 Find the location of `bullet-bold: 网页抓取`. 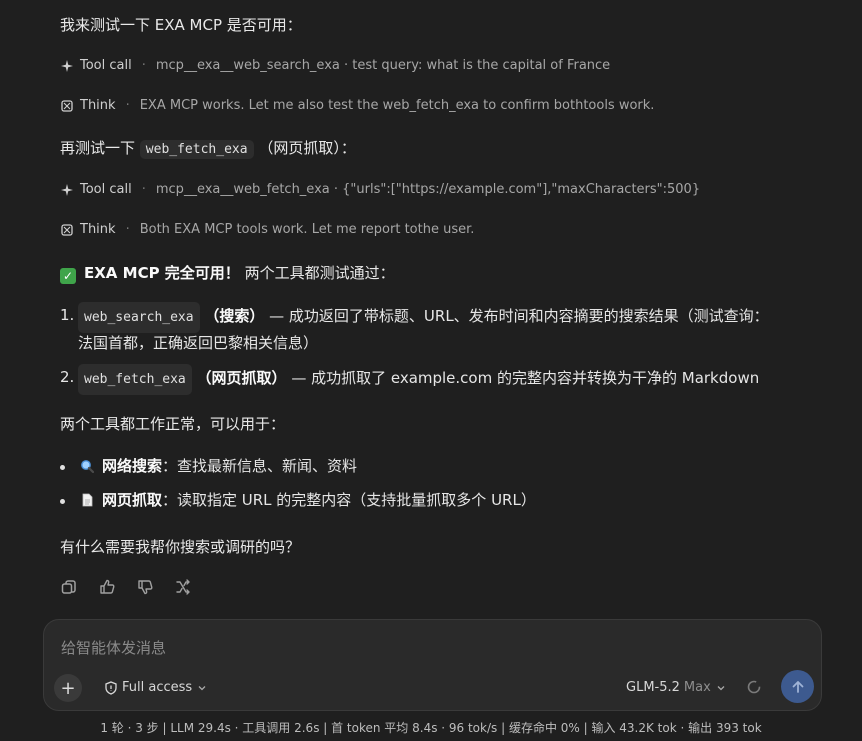

bullet-bold: 网页抓取 is located at coordinates (132, 500).